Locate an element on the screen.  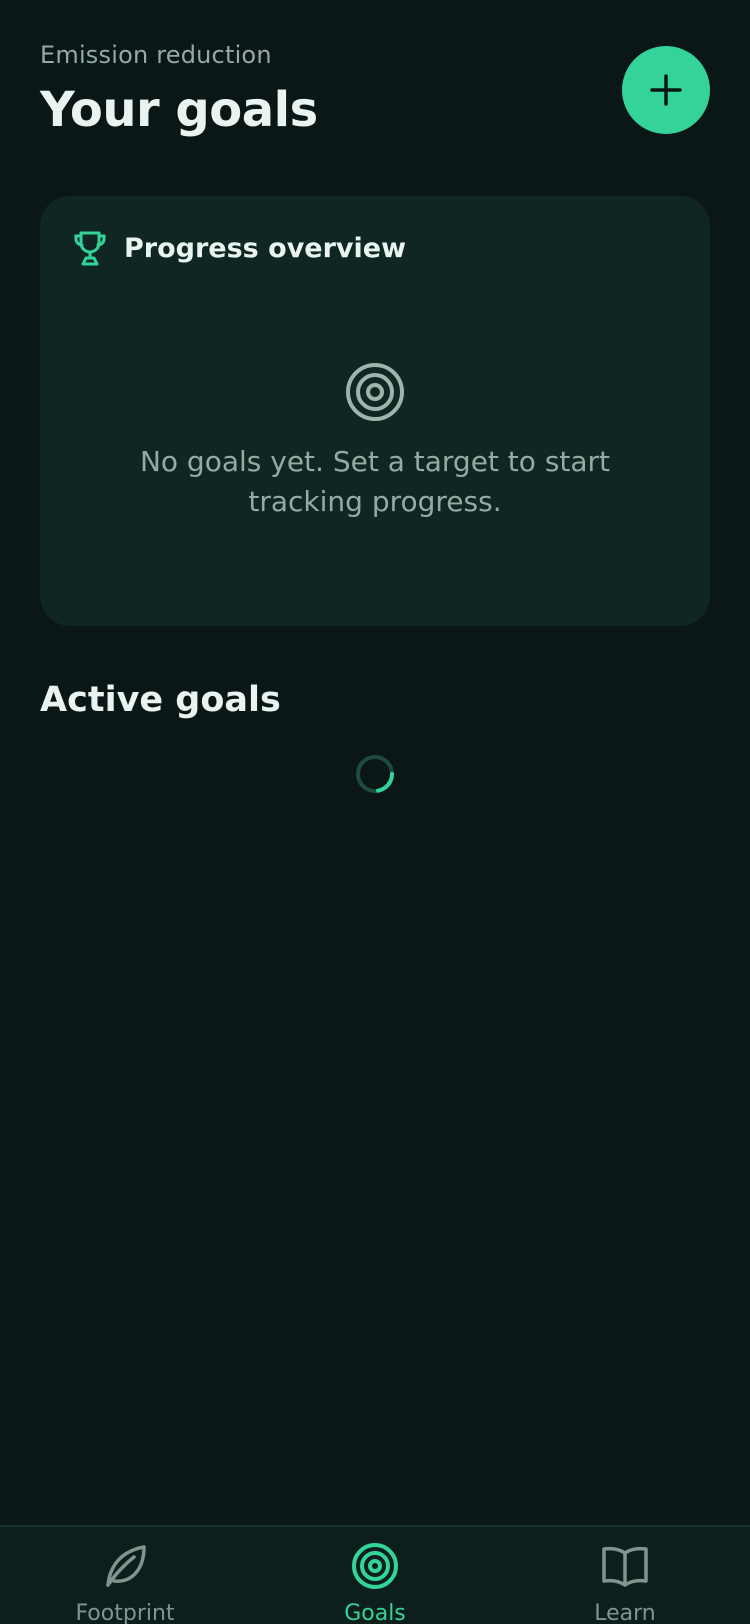
active-goals-title: Active goals is located at coordinates (160, 700).